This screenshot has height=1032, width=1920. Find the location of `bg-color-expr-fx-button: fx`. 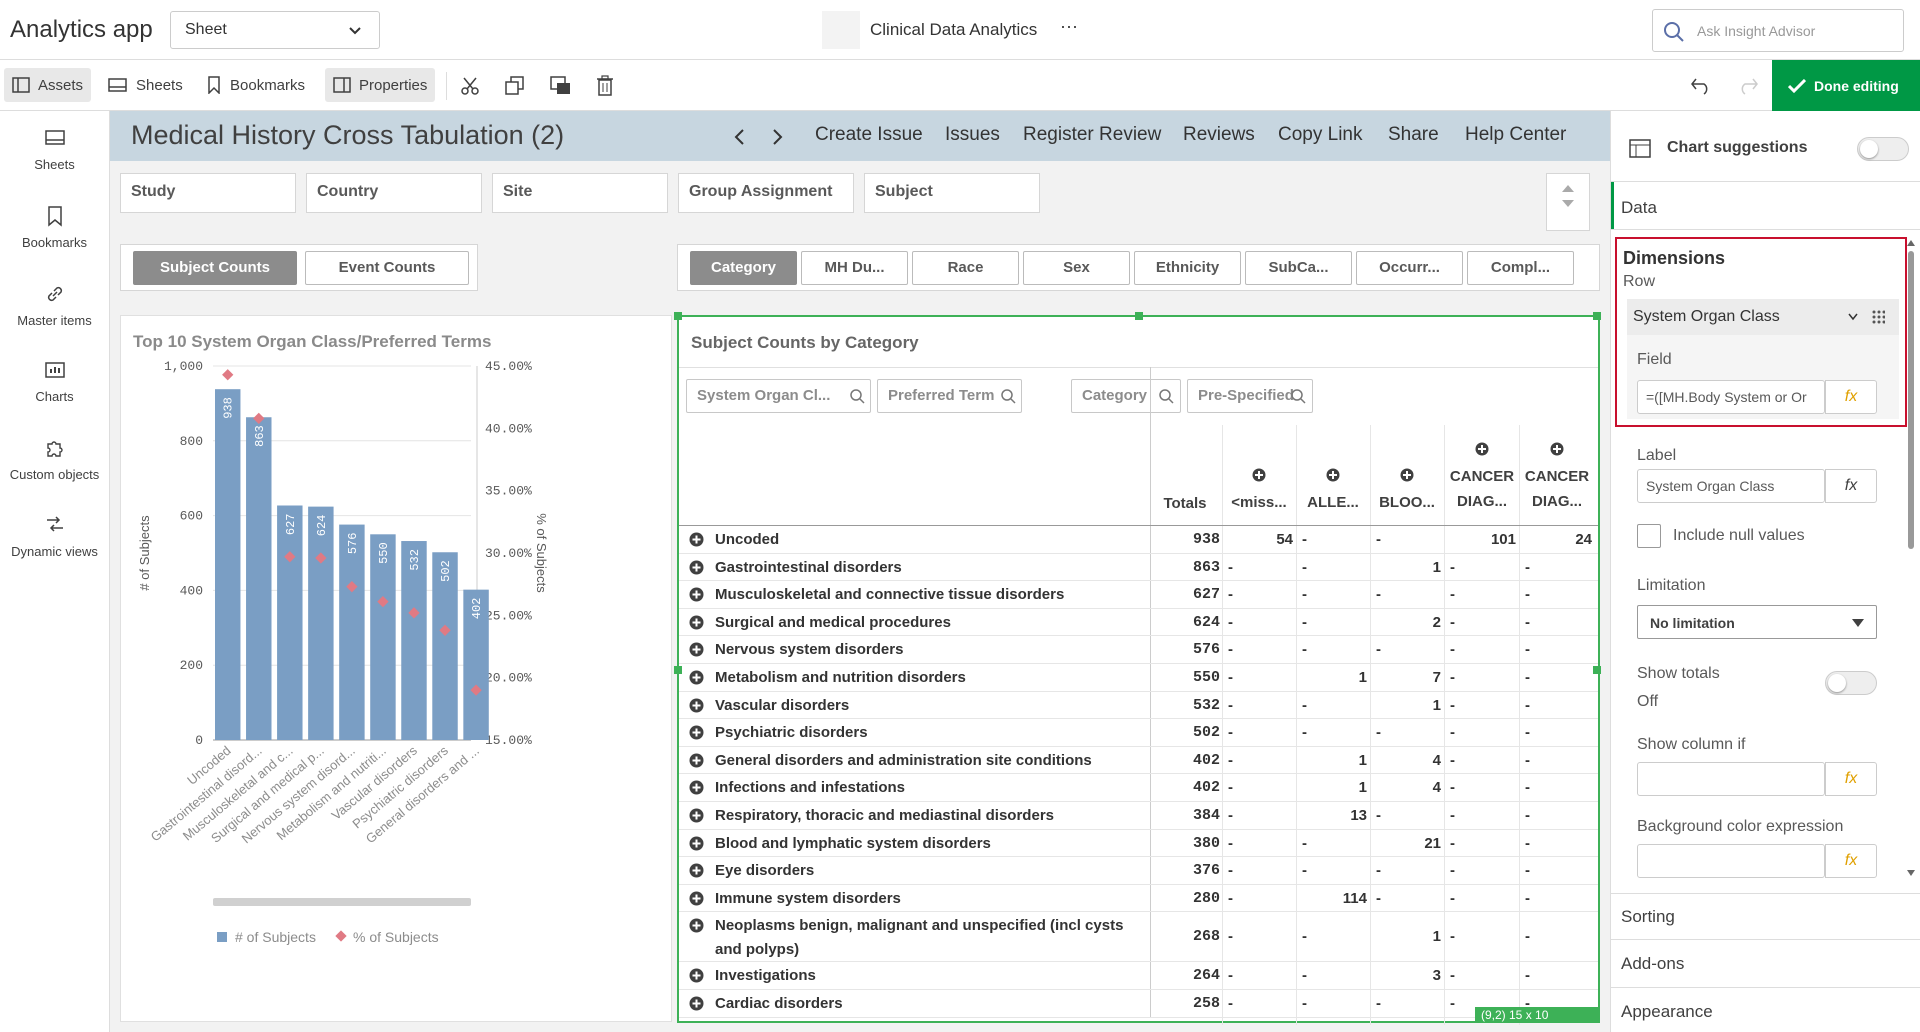

bg-color-expr-fx-button: fx is located at coordinates (1851, 861).